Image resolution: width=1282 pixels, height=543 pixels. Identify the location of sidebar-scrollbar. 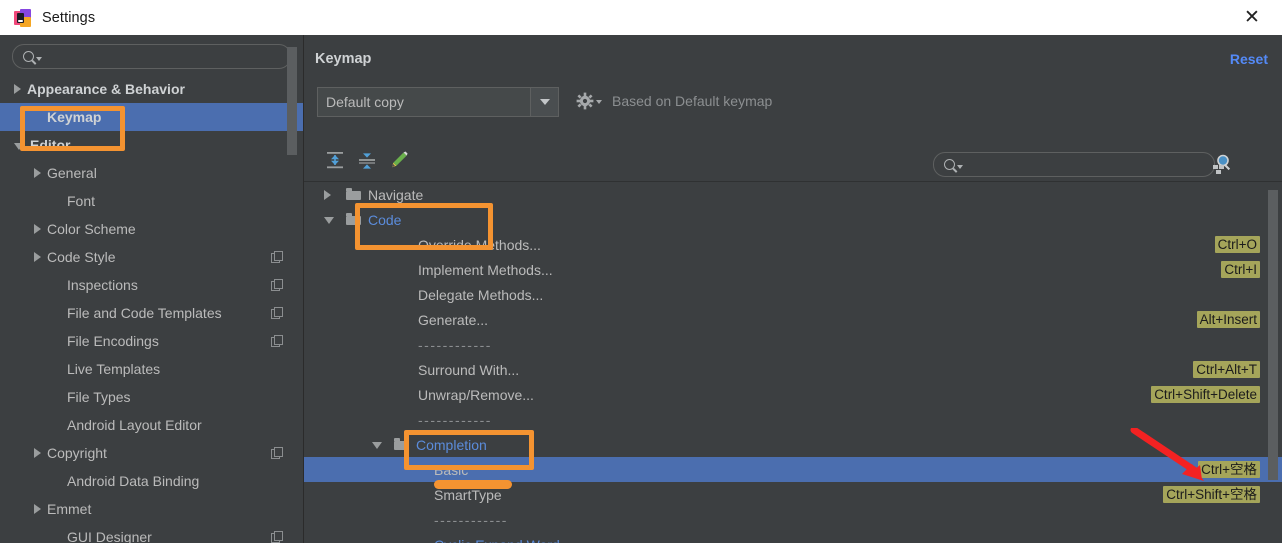
(293, 289).